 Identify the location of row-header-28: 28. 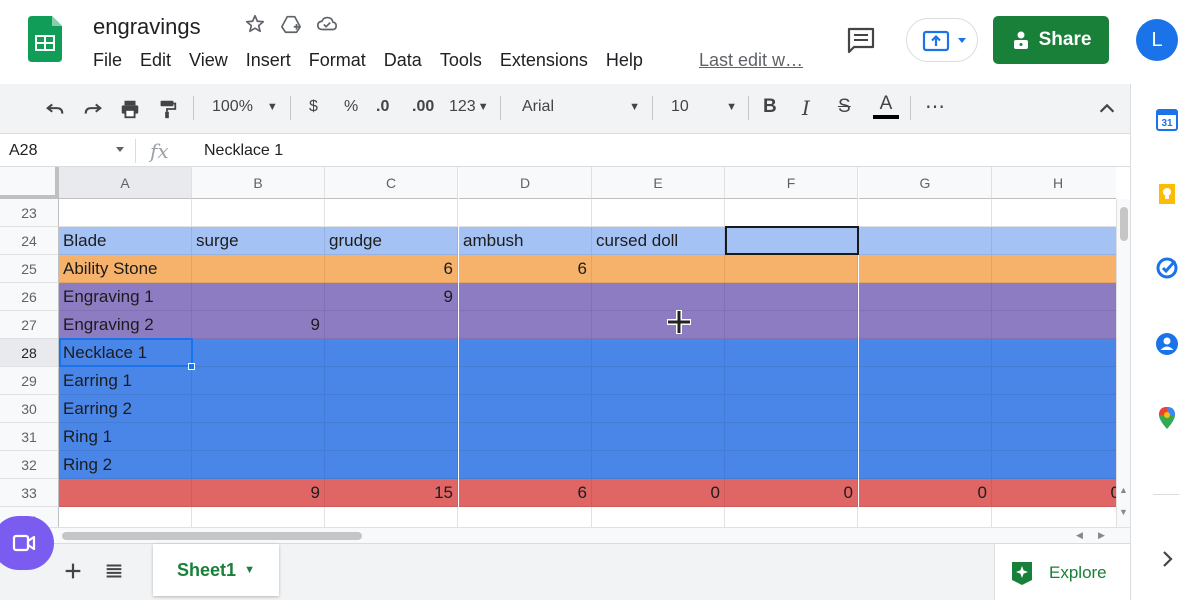
(29, 353).